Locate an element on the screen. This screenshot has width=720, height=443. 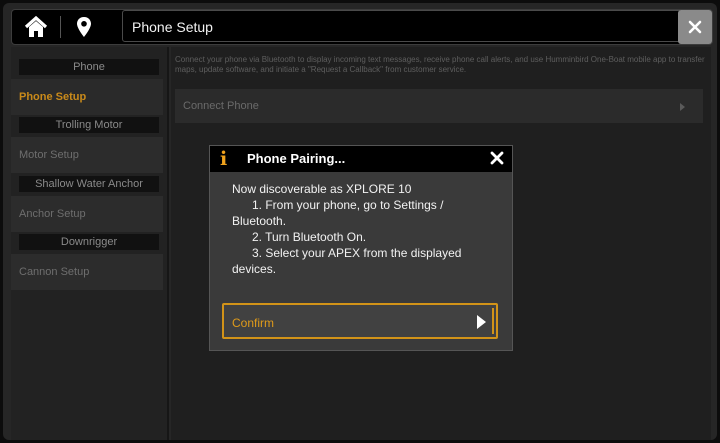
sidebar-item-motor-setup: Motor Setup is located at coordinates (87, 155).